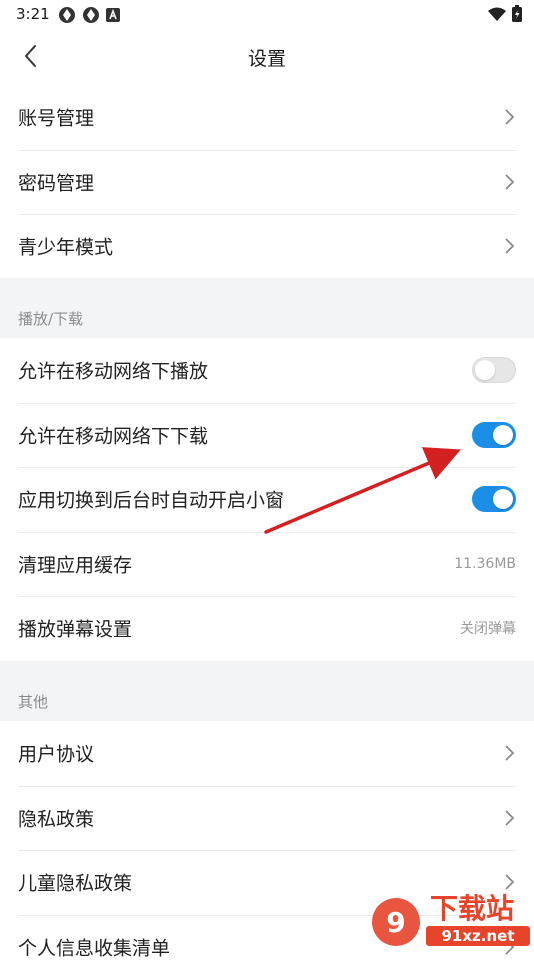 This screenshot has height=979, width=534. What do you see at coordinates (75, 628) in the screenshot?
I see `row-label: 播放弹幕设置` at bounding box center [75, 628].